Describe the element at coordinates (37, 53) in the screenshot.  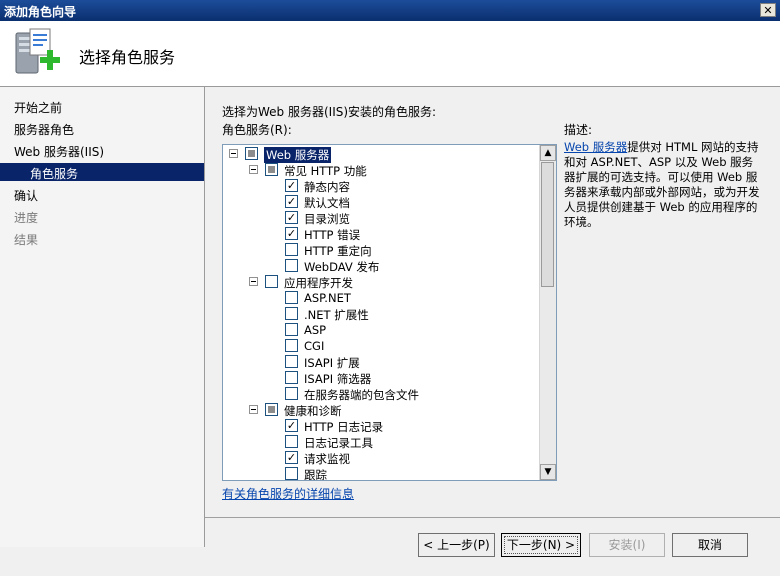
I see `server-roles-add-icon` at that location.